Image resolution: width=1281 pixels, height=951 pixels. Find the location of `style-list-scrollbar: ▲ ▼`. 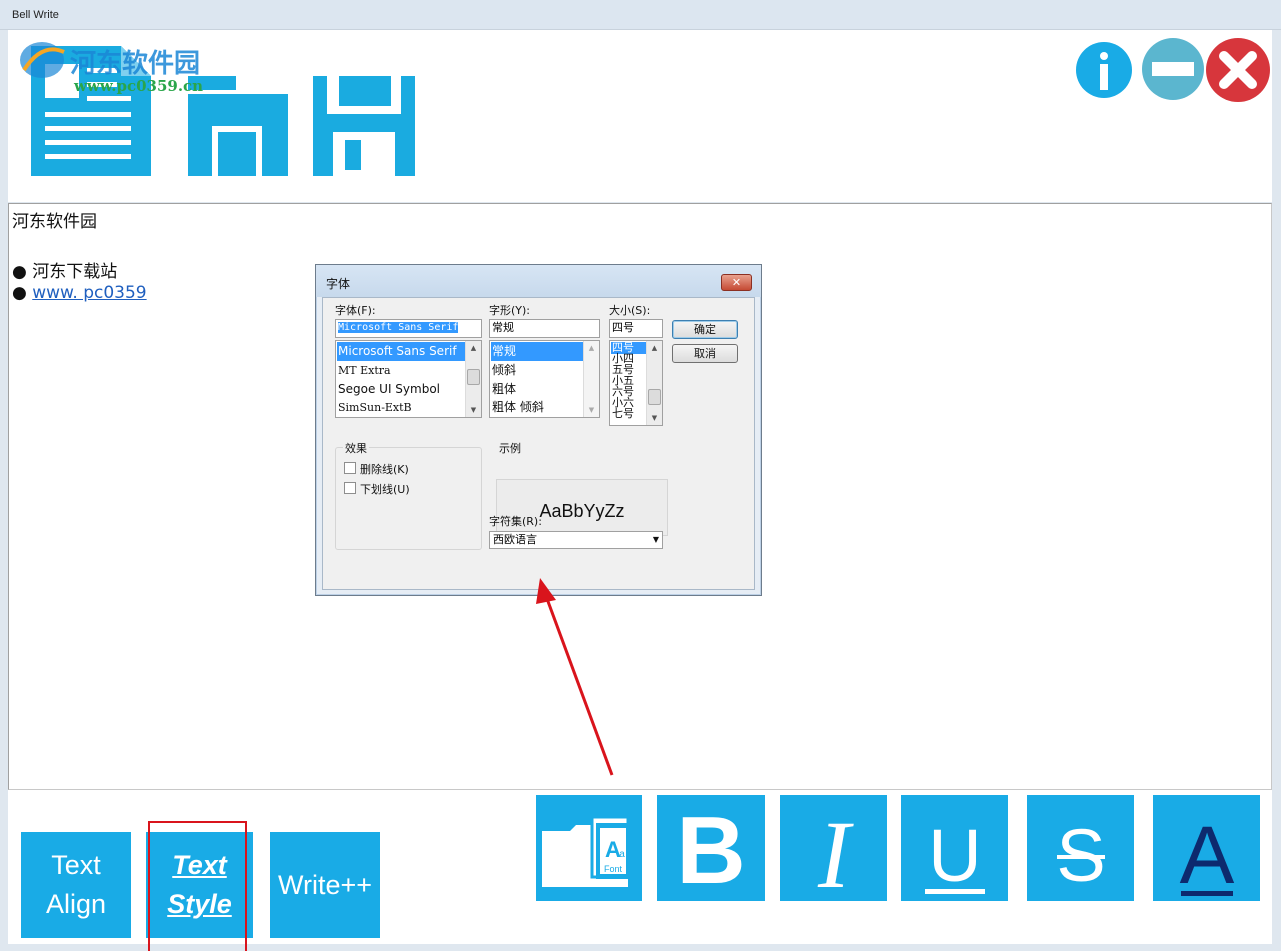

style-list-scrollbar: ▲ ▼ is located at coordinates (591, 379).